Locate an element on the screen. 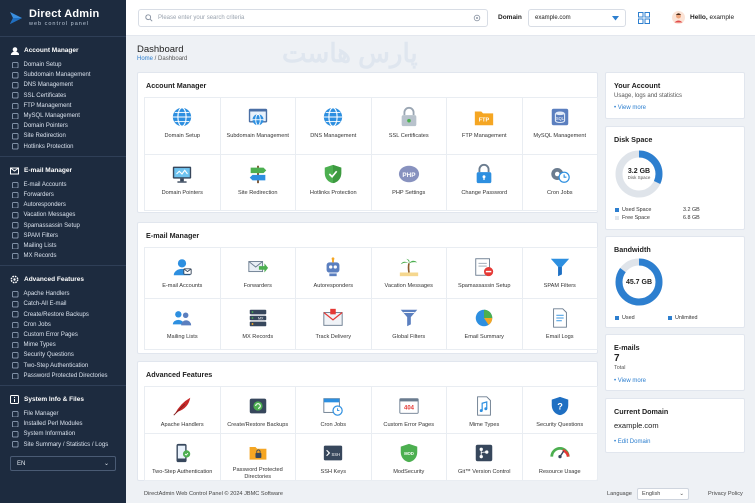 The height and width of the screenshot is (503, 755). sidebar-item: Subdomain Management is located at coordinates (63, 75).